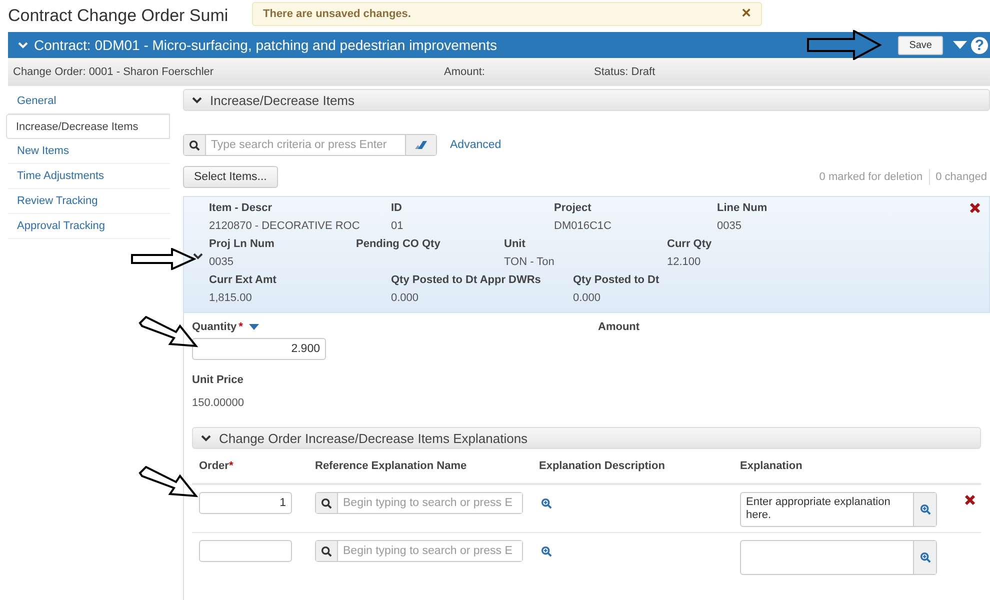 The width and height of the screenshot is (990, 600). What do you see at coordinates (218, 380) in the screenshot?
I see `unit-price-label: Unit Price` at bounding box center [218, 380].